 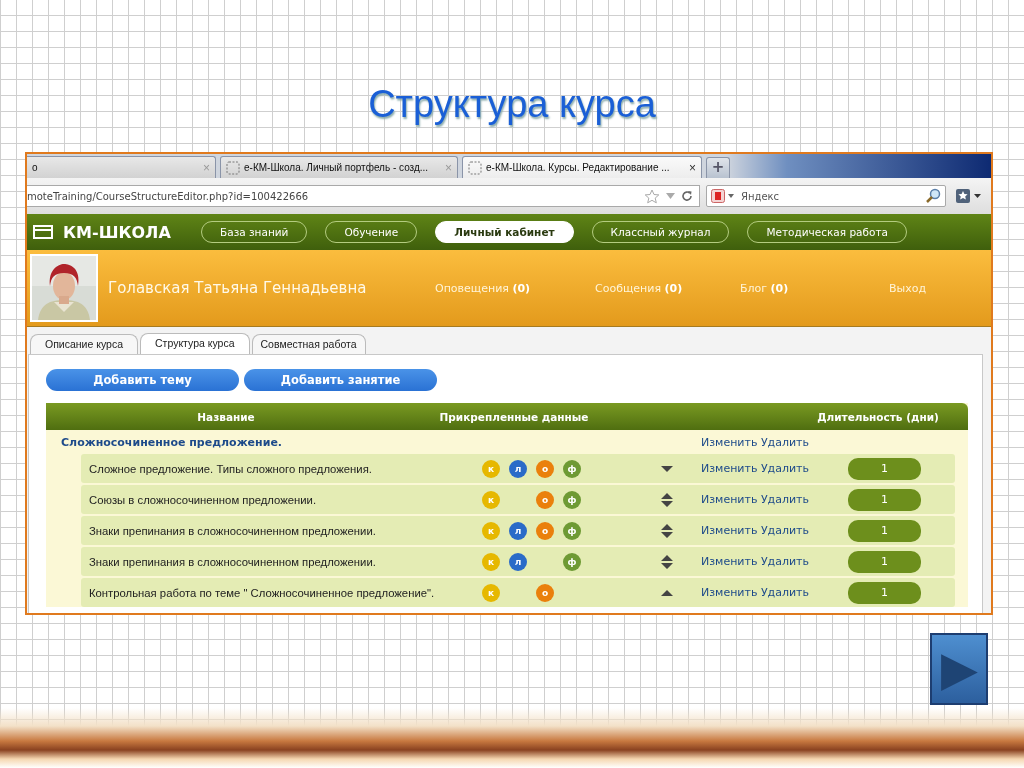 I want to click on slide-title: Структура курса, so click(x=512, y=104).